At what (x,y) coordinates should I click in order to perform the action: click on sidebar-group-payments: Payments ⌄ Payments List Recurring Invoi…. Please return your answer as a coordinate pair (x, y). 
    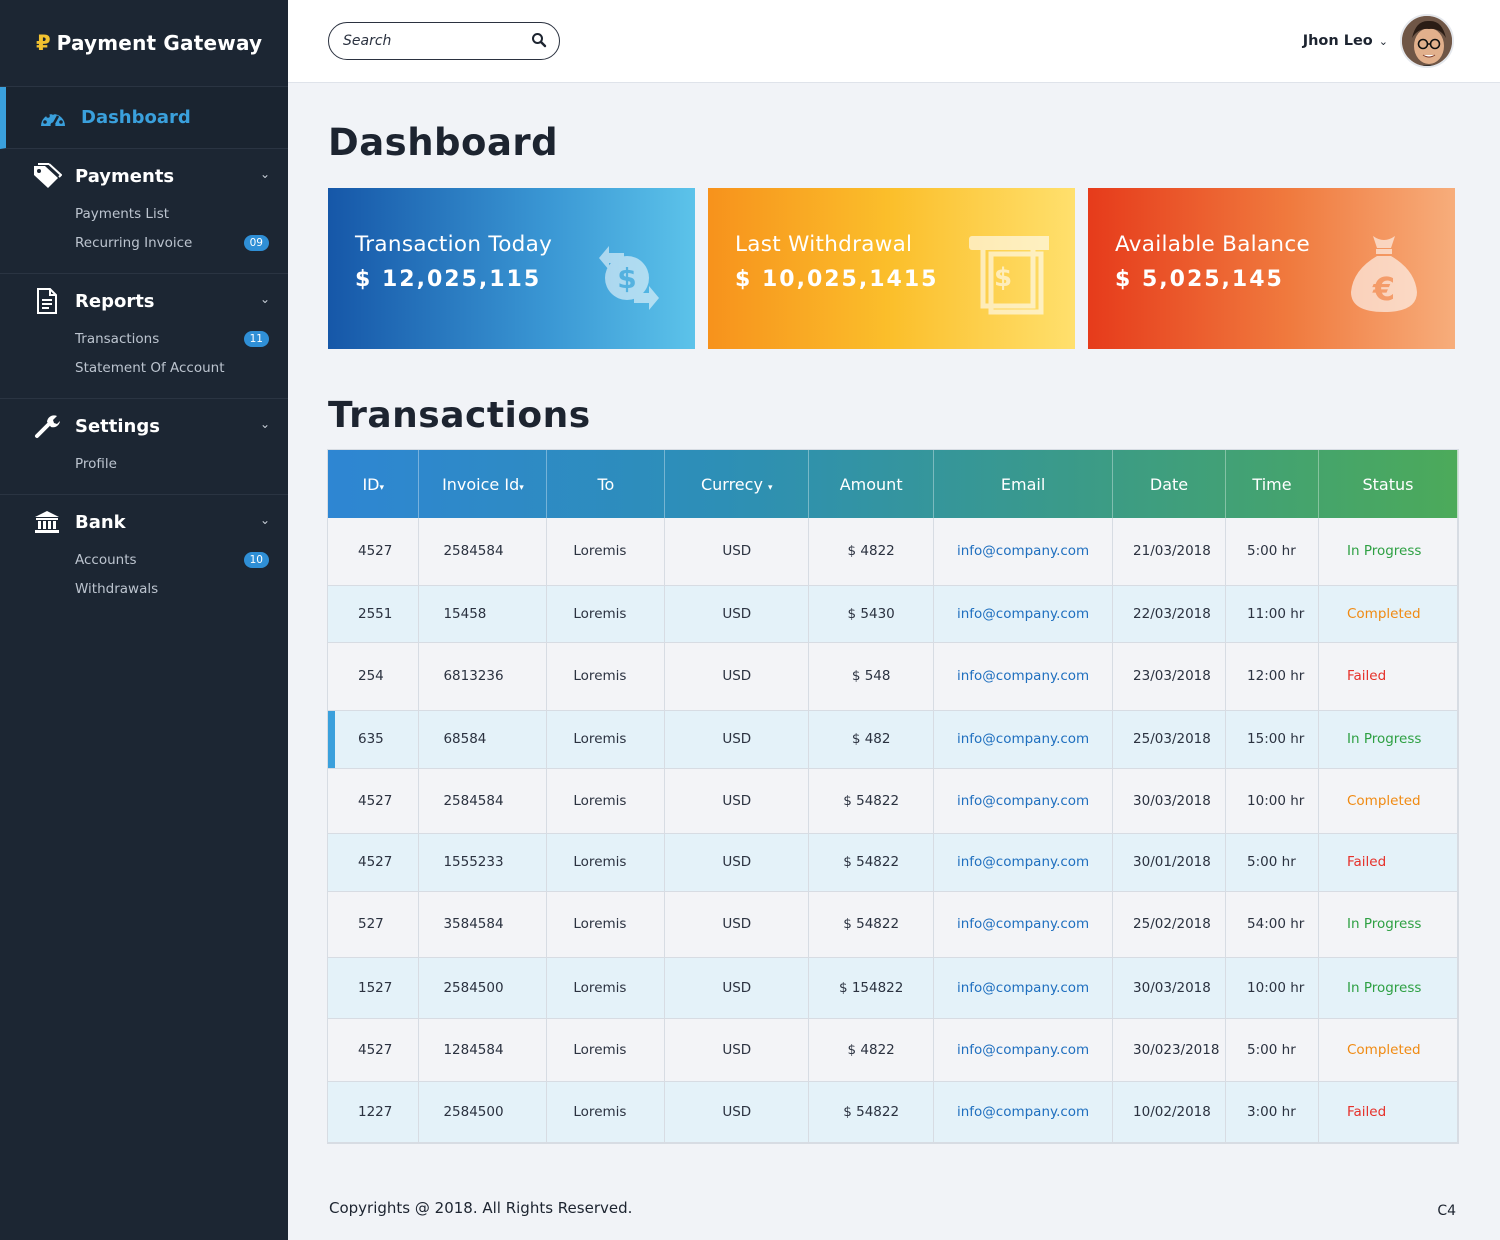
    Looking at the image, I should click on (144, 211).